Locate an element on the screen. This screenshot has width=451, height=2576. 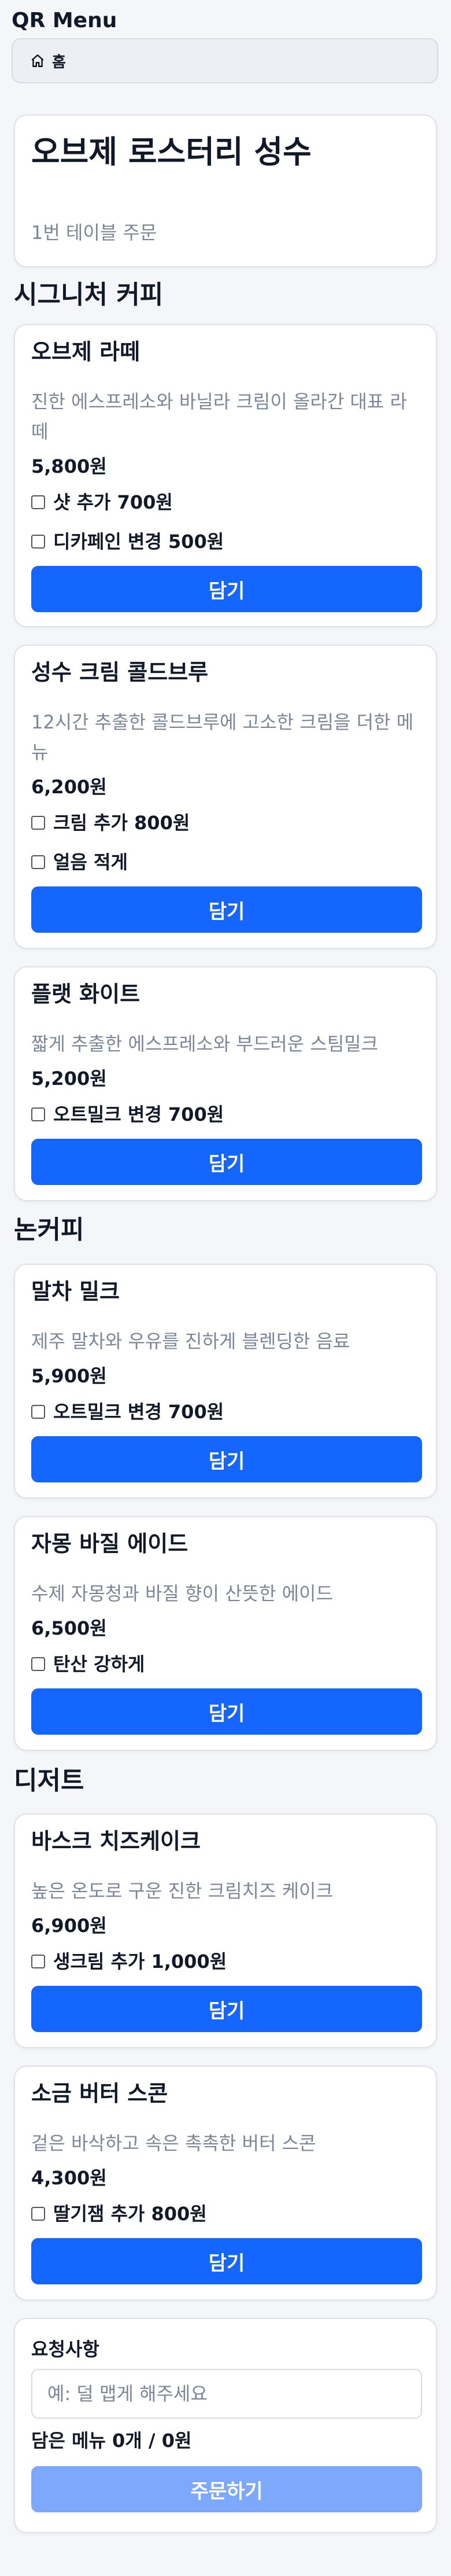
option-less-ice: 얼음 적게 is located at coordinates (80, 862).